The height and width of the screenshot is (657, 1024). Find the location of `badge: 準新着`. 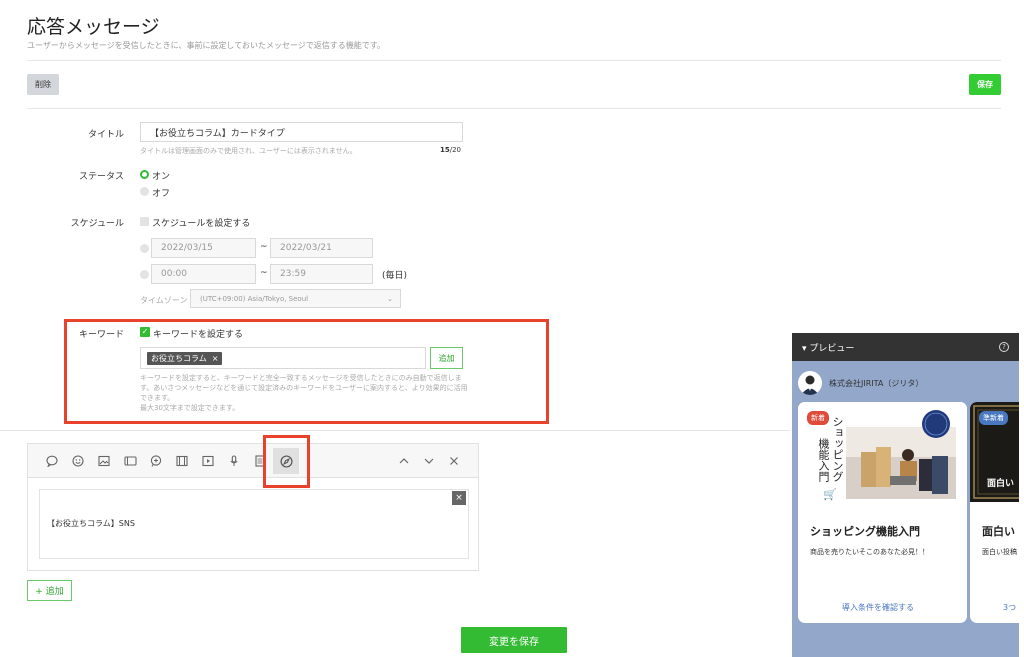

badge: 準新着 is located at coordinates (993, 418).